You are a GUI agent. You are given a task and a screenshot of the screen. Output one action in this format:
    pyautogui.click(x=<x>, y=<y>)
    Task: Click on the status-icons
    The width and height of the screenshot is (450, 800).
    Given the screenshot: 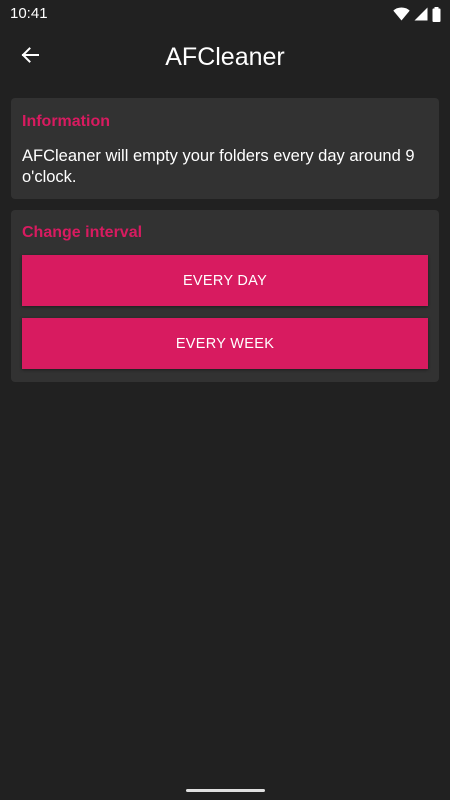 What is the action you would take?
    pyautogui.click(x=417, y=14)
    